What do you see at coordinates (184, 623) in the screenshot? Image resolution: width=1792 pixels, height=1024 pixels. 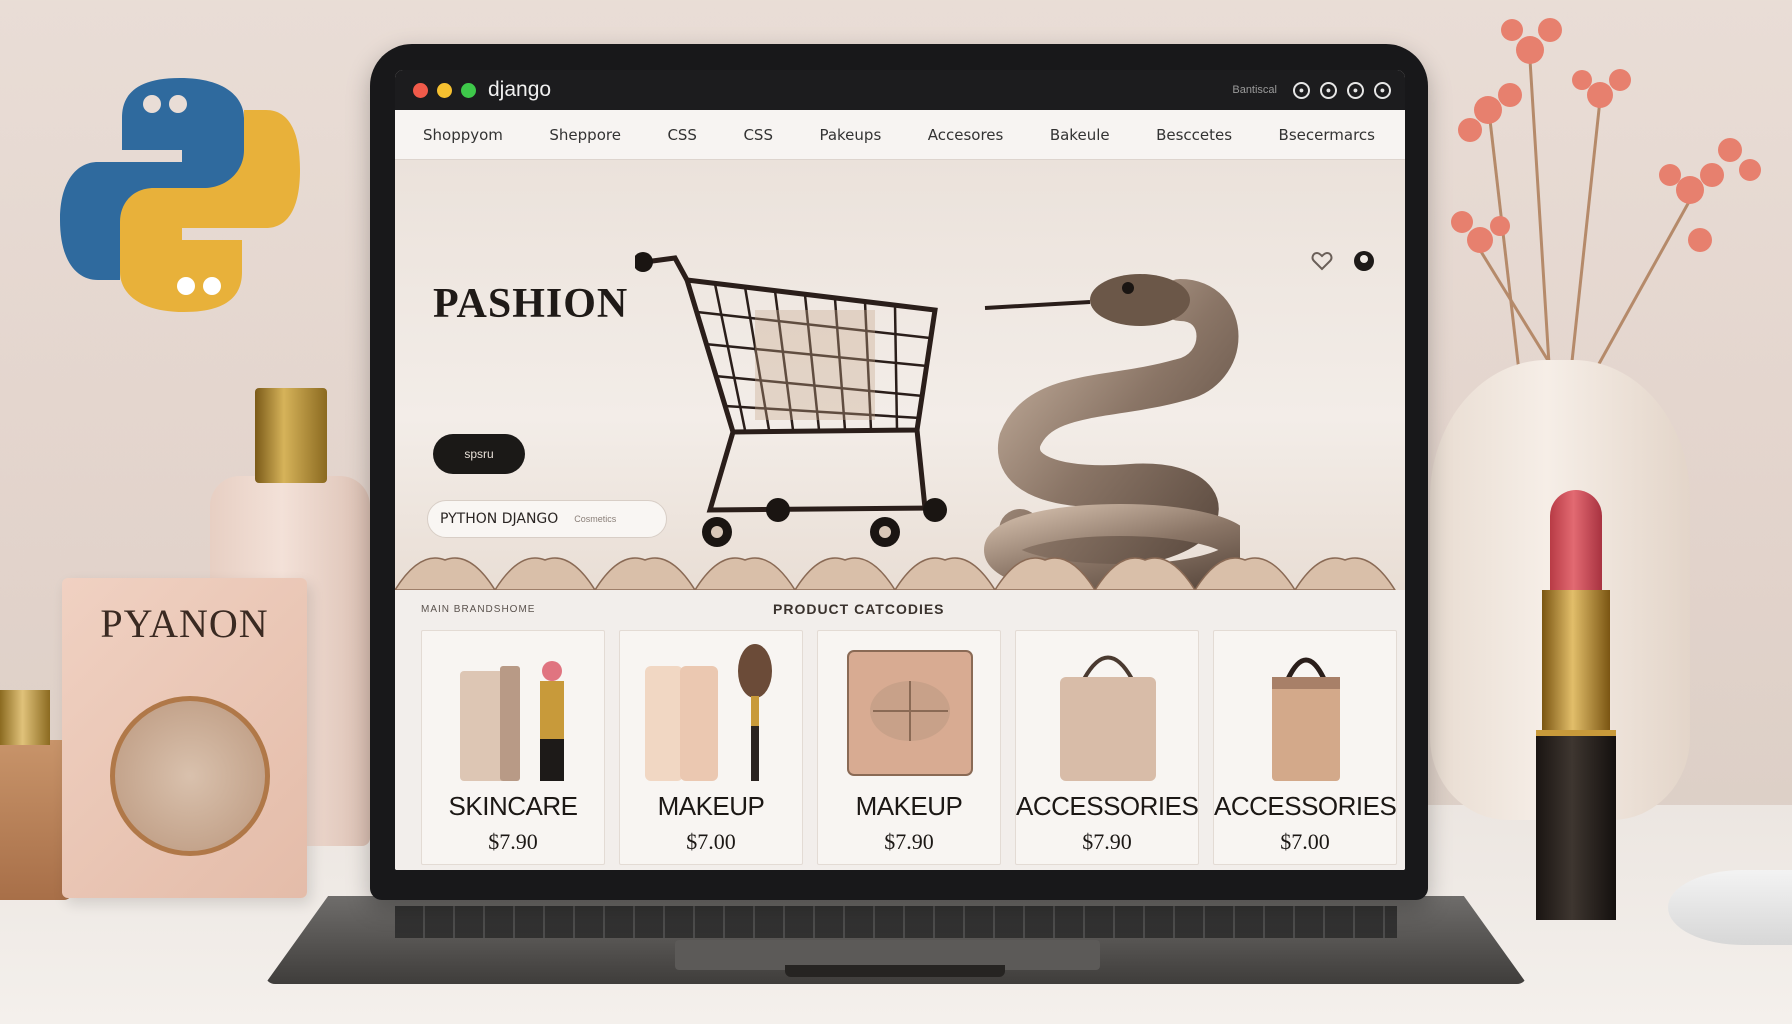 I see `box-label: PYANON` at bounding box center [184, 623].